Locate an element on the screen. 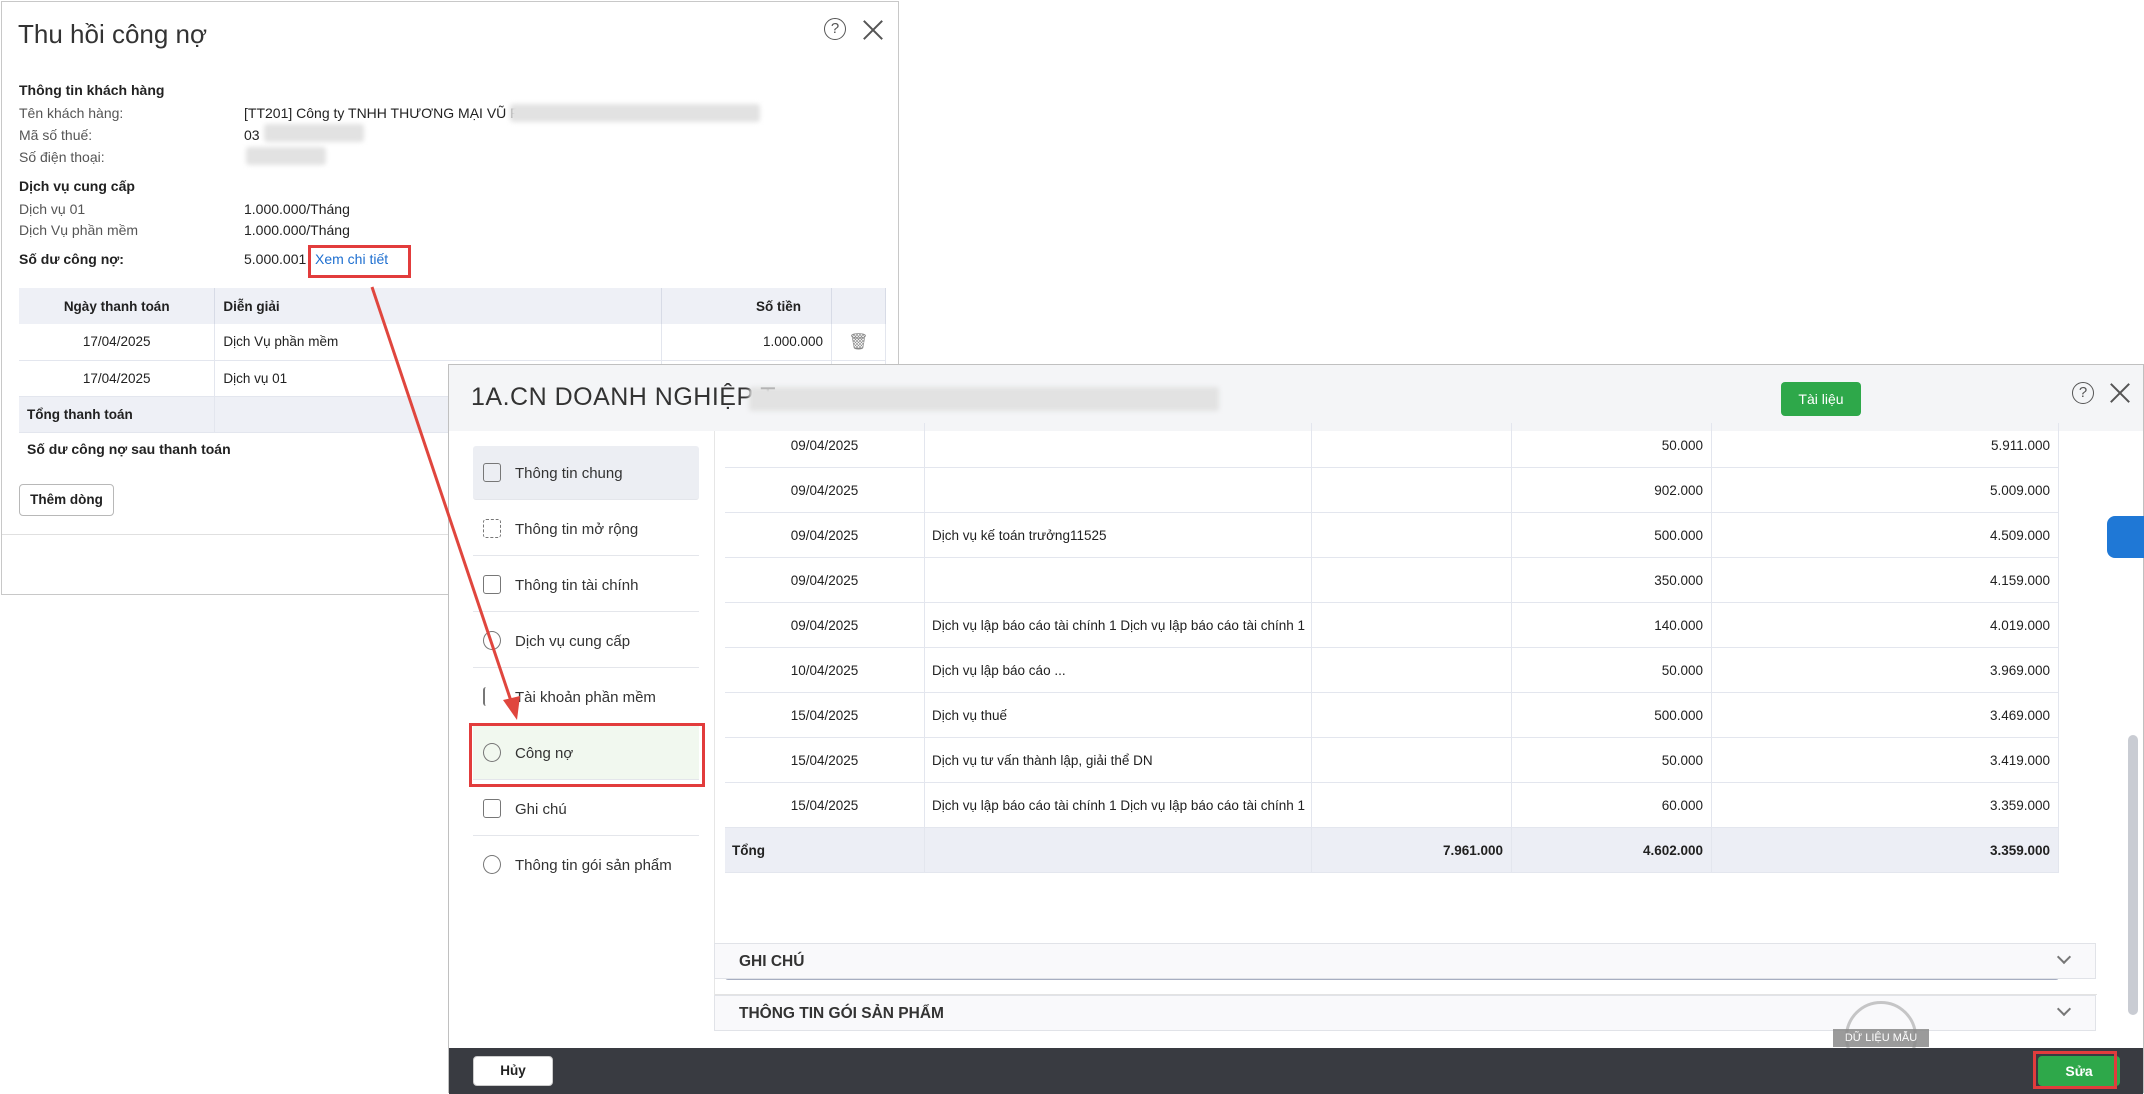 The image size is (2144, 1094). arrow-head is located at coordinates (511, 708).